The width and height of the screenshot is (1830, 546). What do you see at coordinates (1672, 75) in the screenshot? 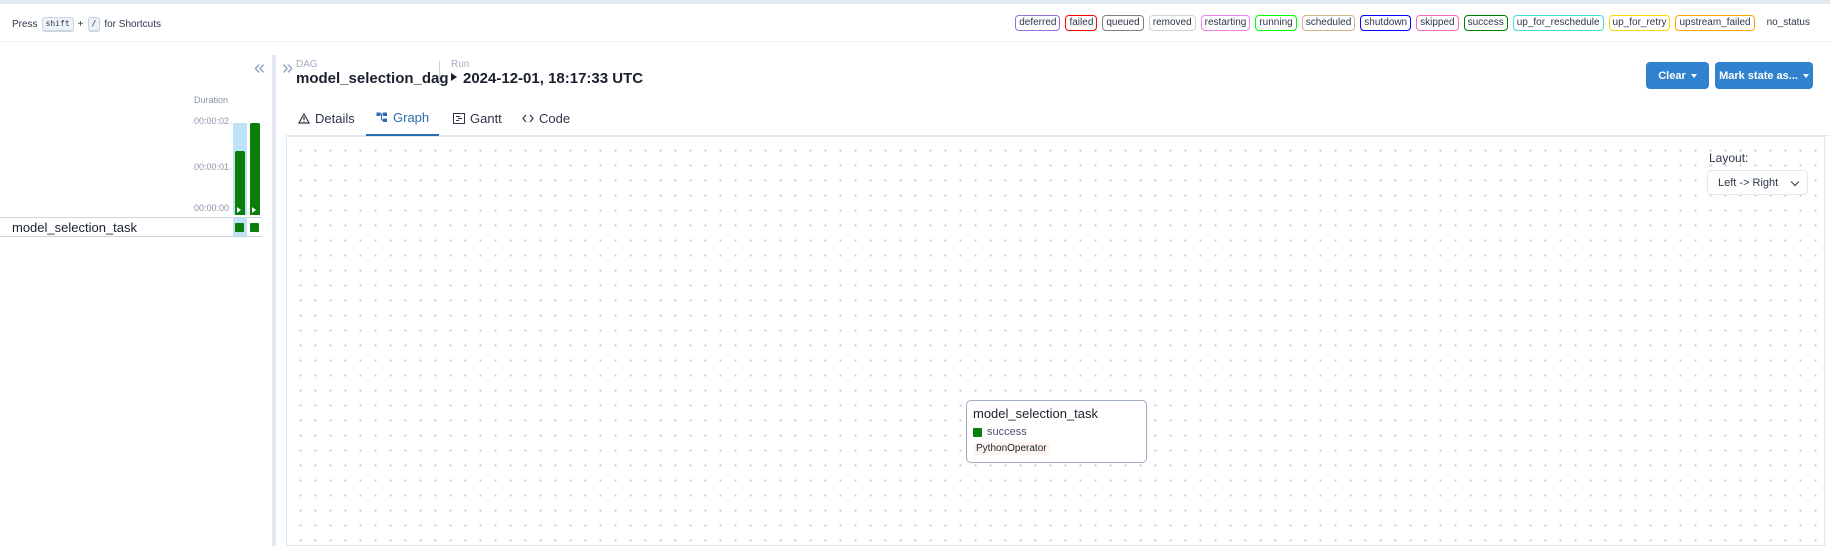
I see `clear-button-label: Clear` at bounding box center [1672, 75].